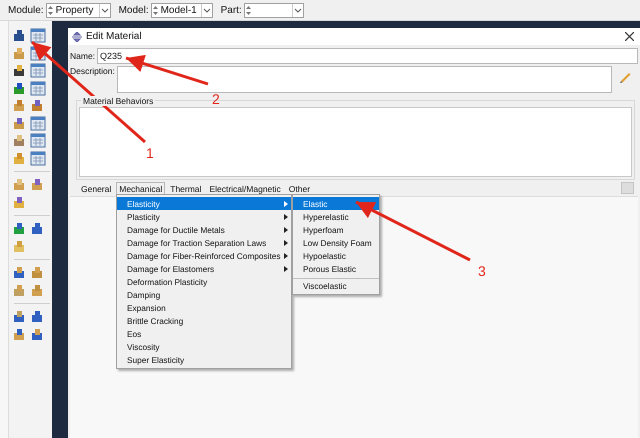 The height and width of the screenshot is (438, 640). Describe the element at coordinates (77, 37) in the screenshot. I see `material-icon` at that location.